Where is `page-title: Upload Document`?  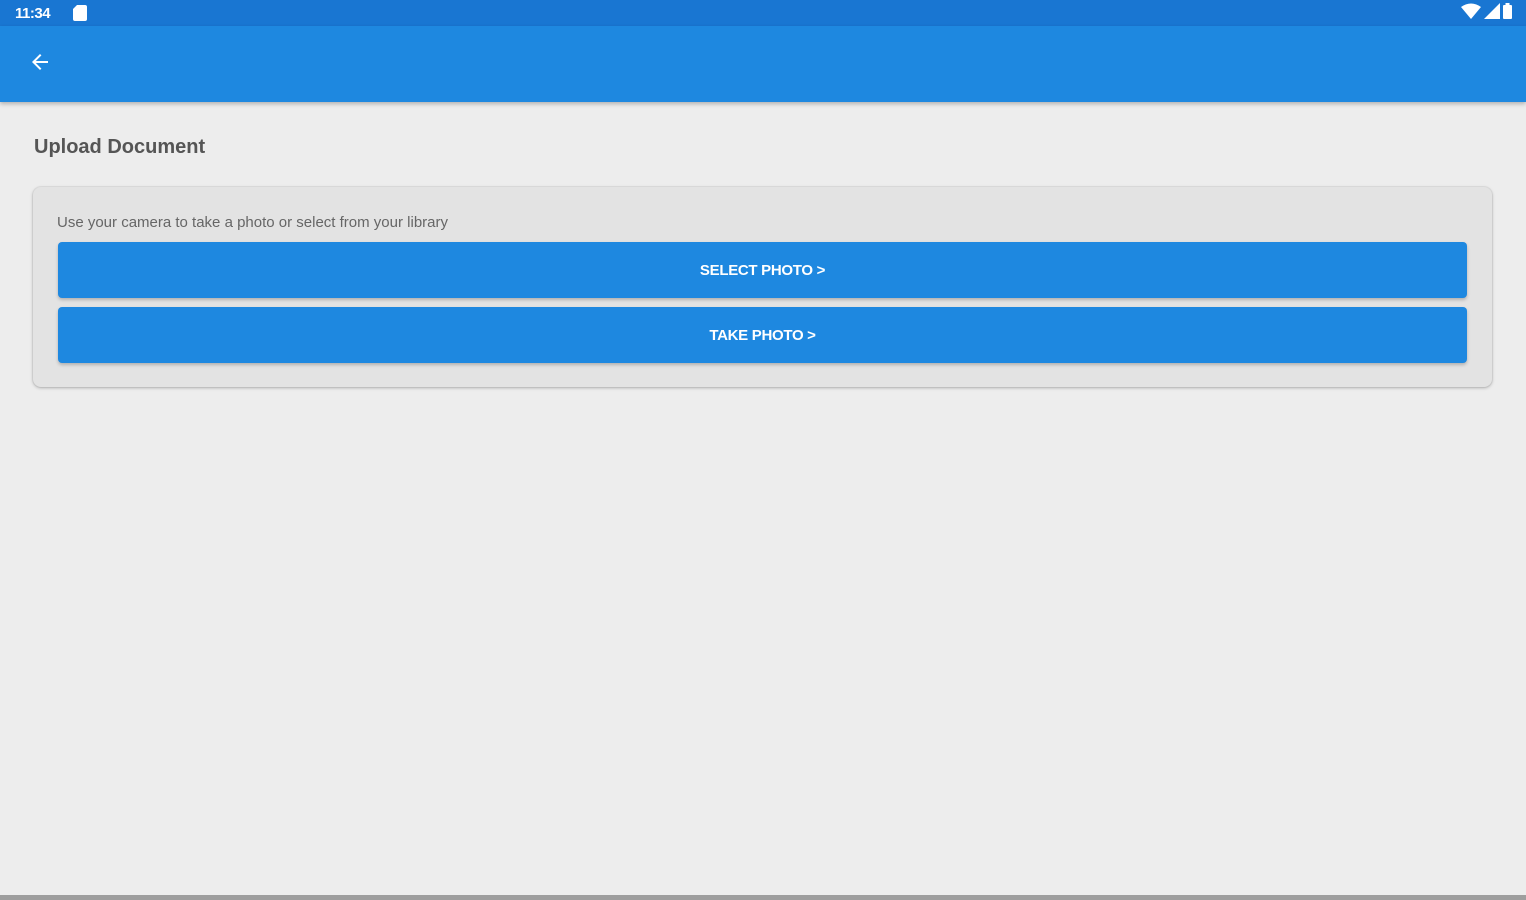 page-title: Upload Document is located at coordinates (120, 147).